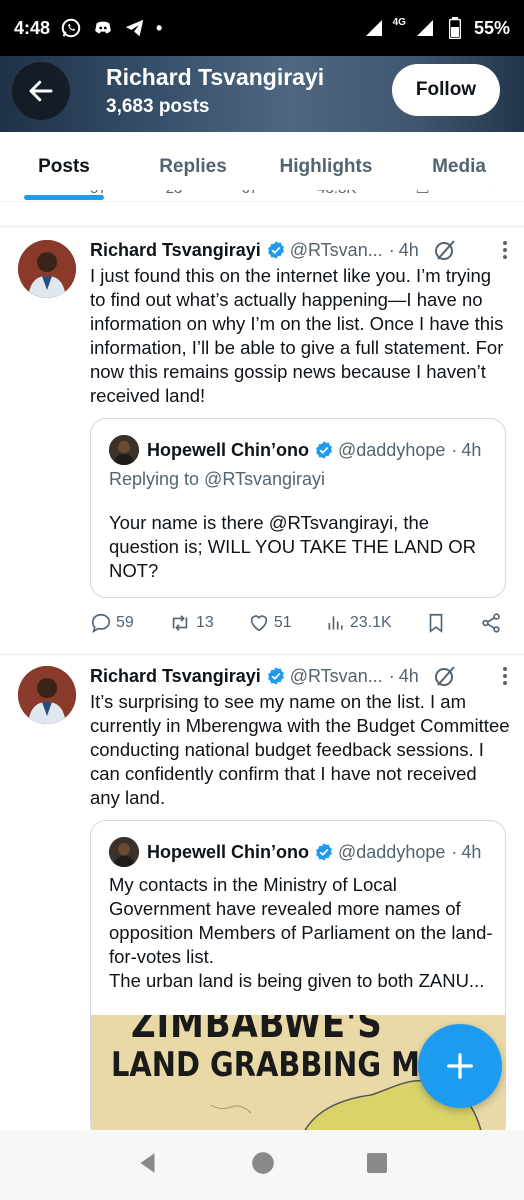 The image size is (524, 1200). Describe the element at coordinates (217, 479) in the screenshot. I see `replying-to: Replying to @RTsvangirayi` at that location.